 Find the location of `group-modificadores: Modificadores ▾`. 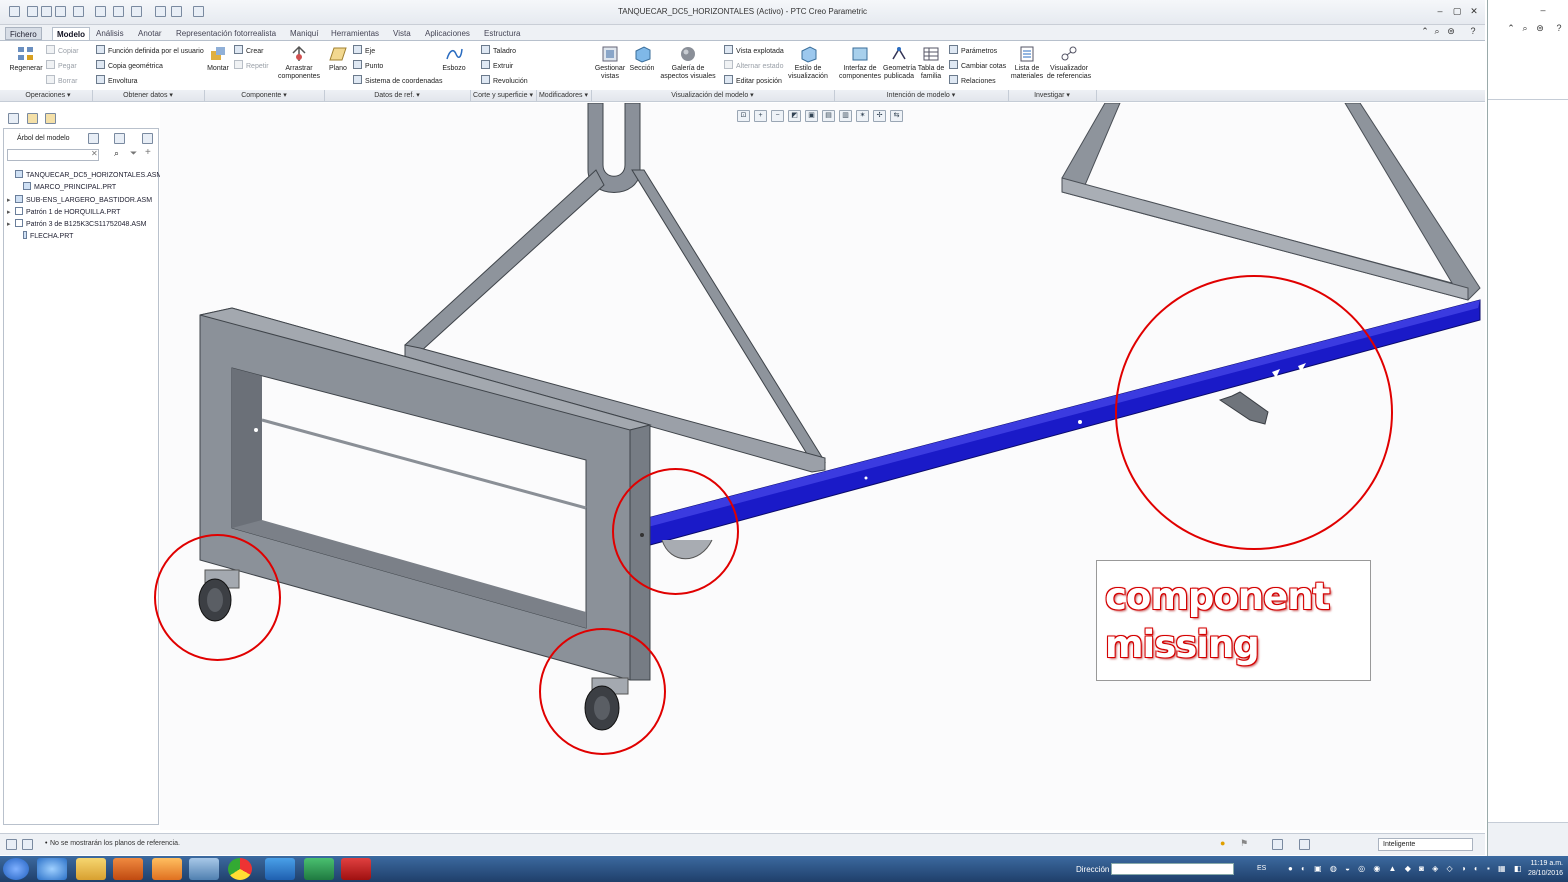

group-modificadores: Modificadores ▾ is located at coordinates (563, 95).